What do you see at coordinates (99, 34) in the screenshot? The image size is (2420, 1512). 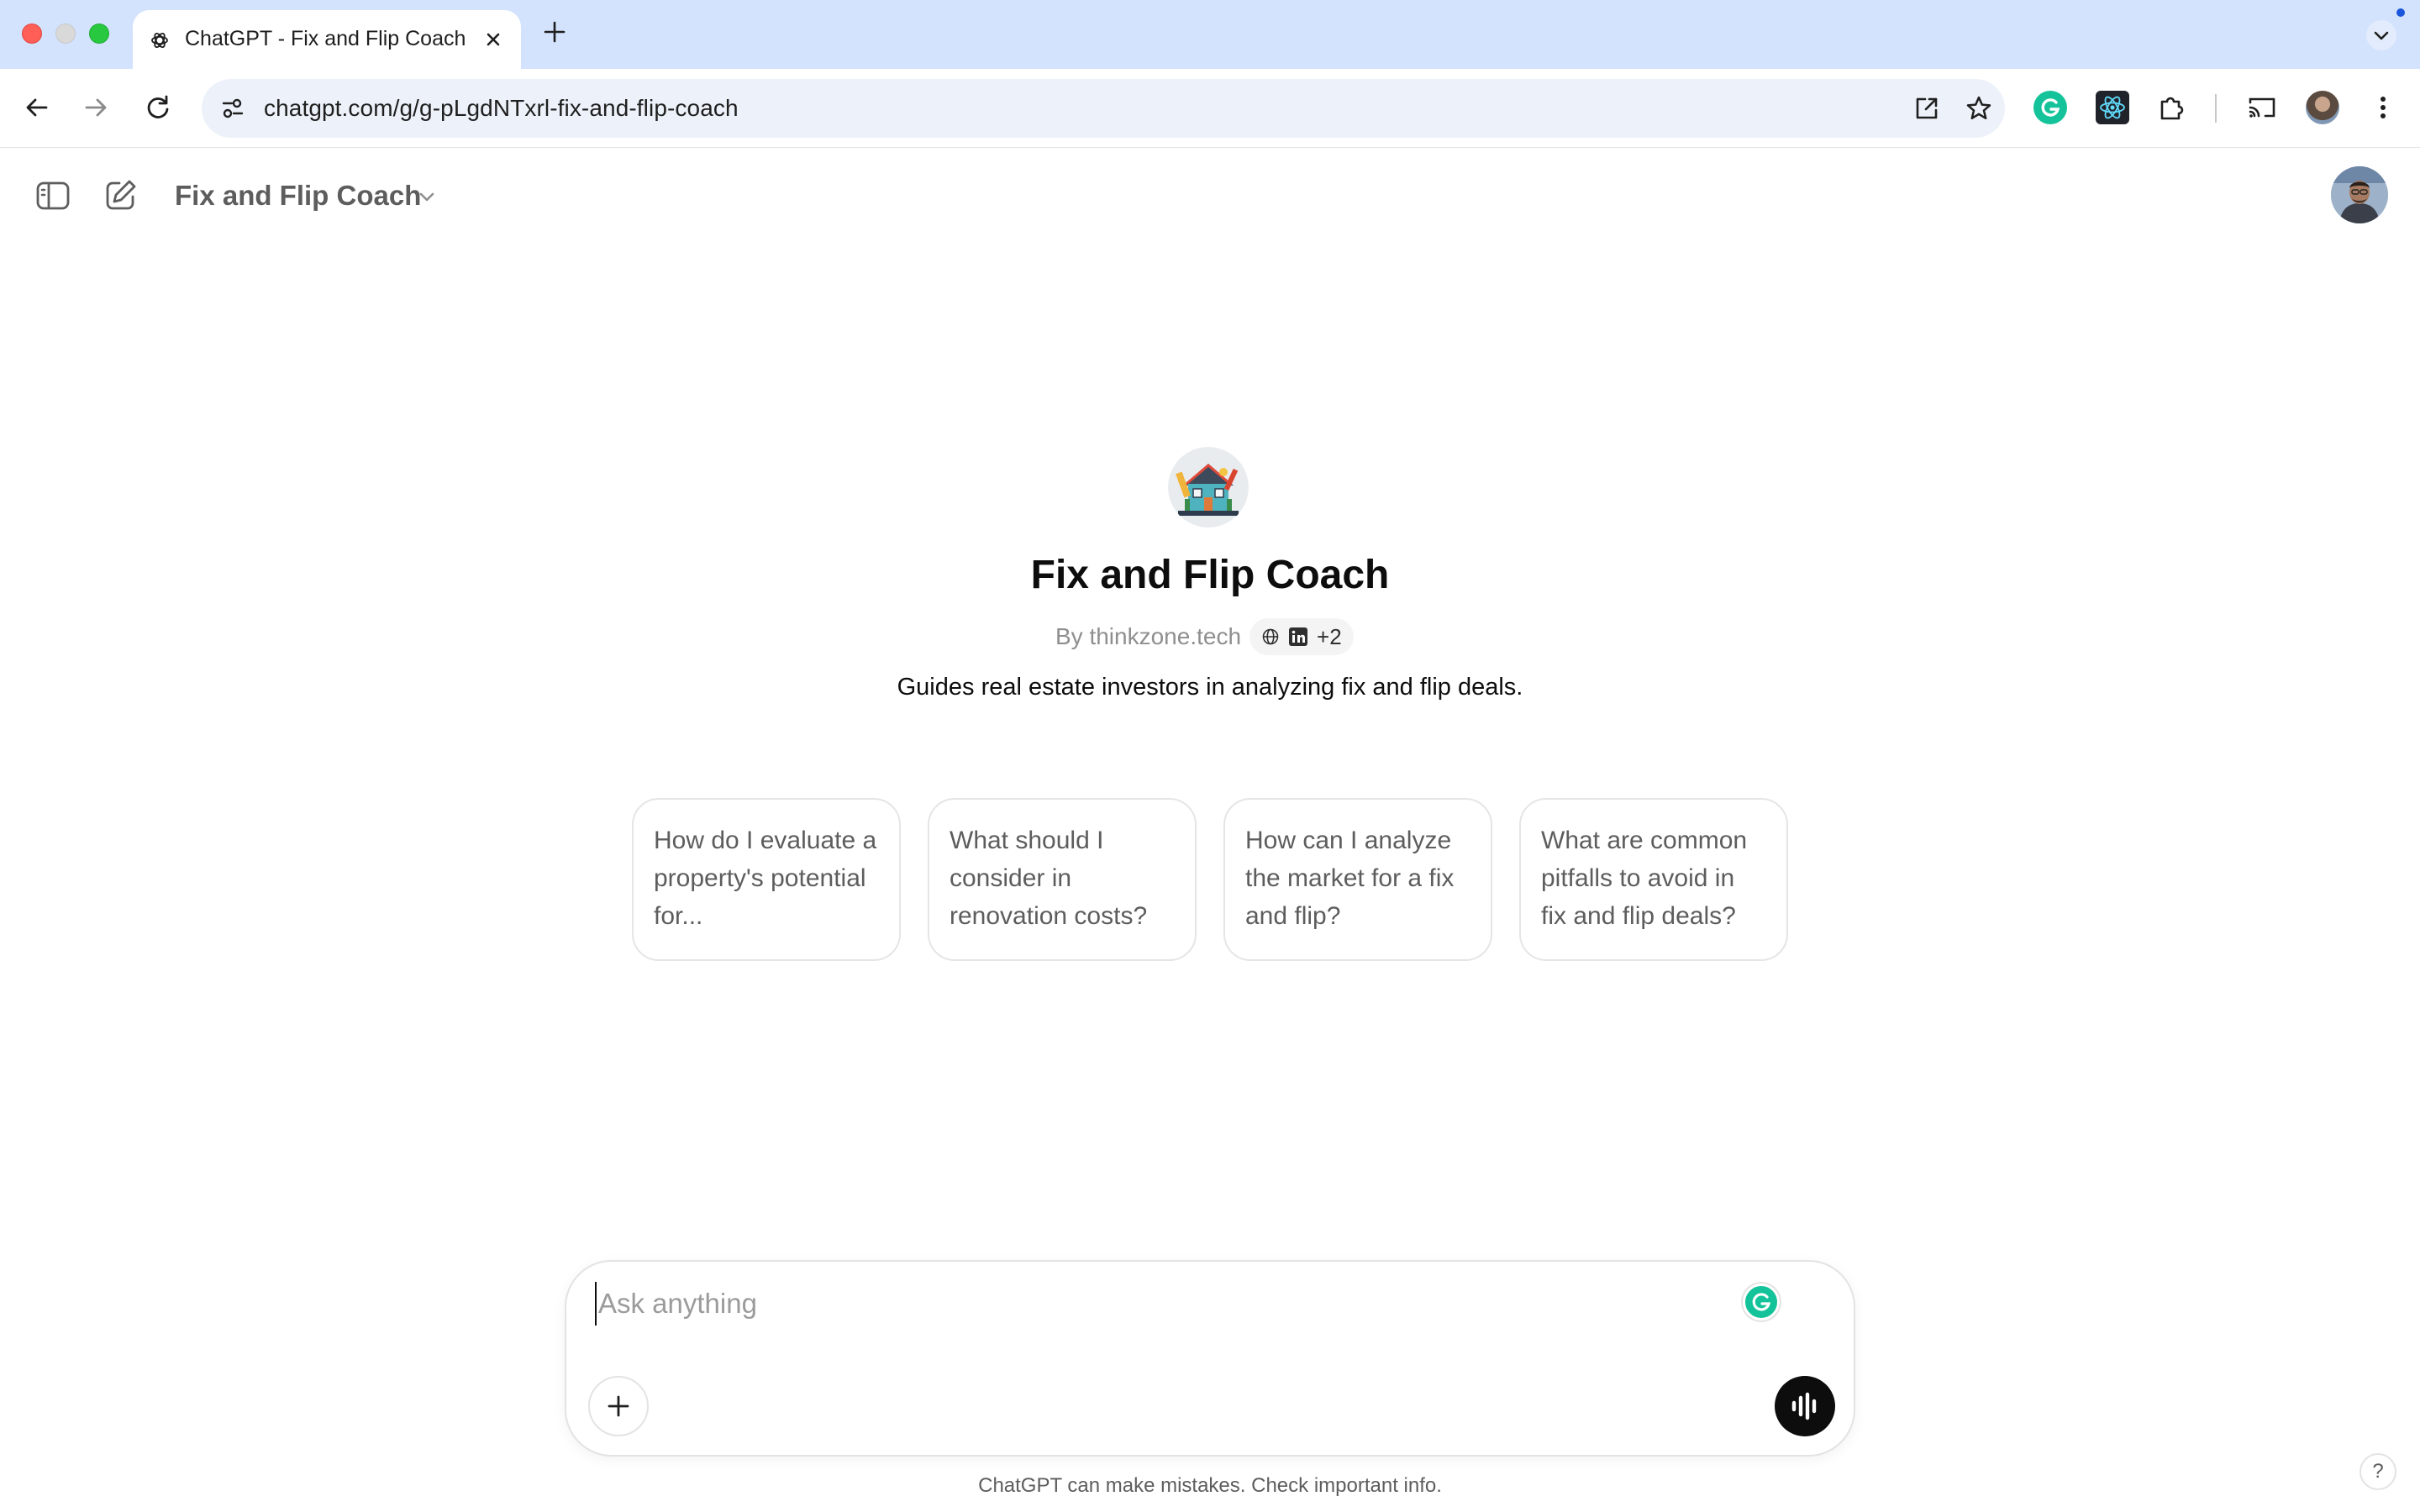 I see `window-zoom-button` at bounding box center [99, 34].